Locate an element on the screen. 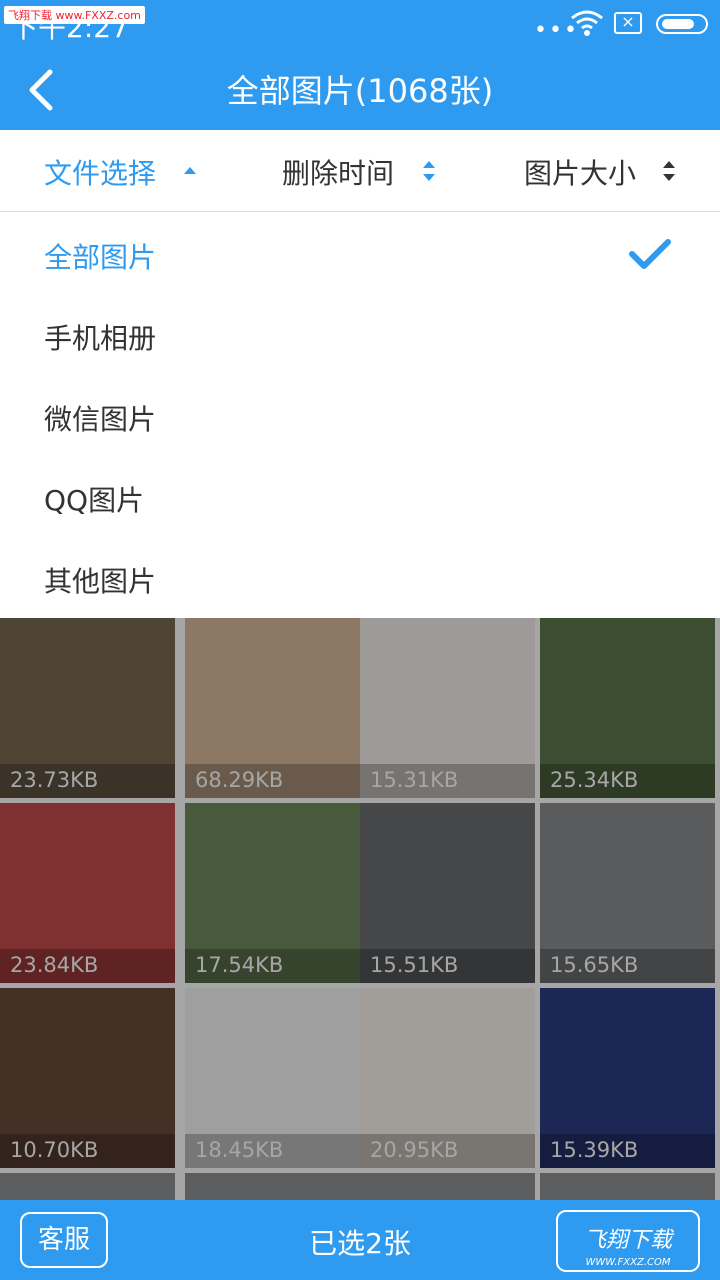 The width and height of the screenshot is (720, 1280). image-thumbnail: 25.34KB is located at coordinates (627, 708).